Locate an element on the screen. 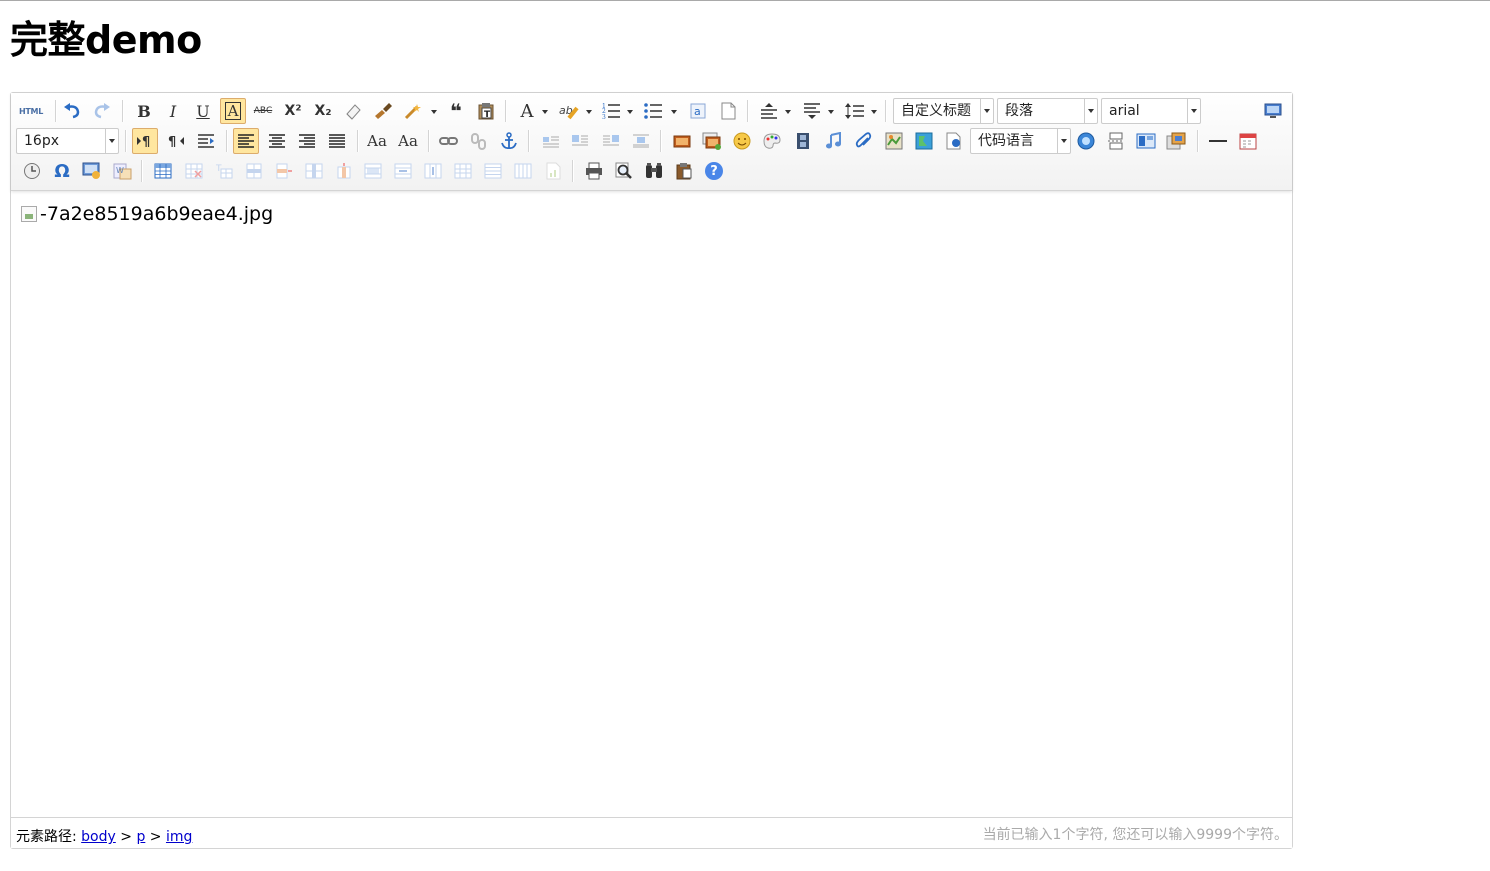  emotion-button is located at coordinates (742, 141).